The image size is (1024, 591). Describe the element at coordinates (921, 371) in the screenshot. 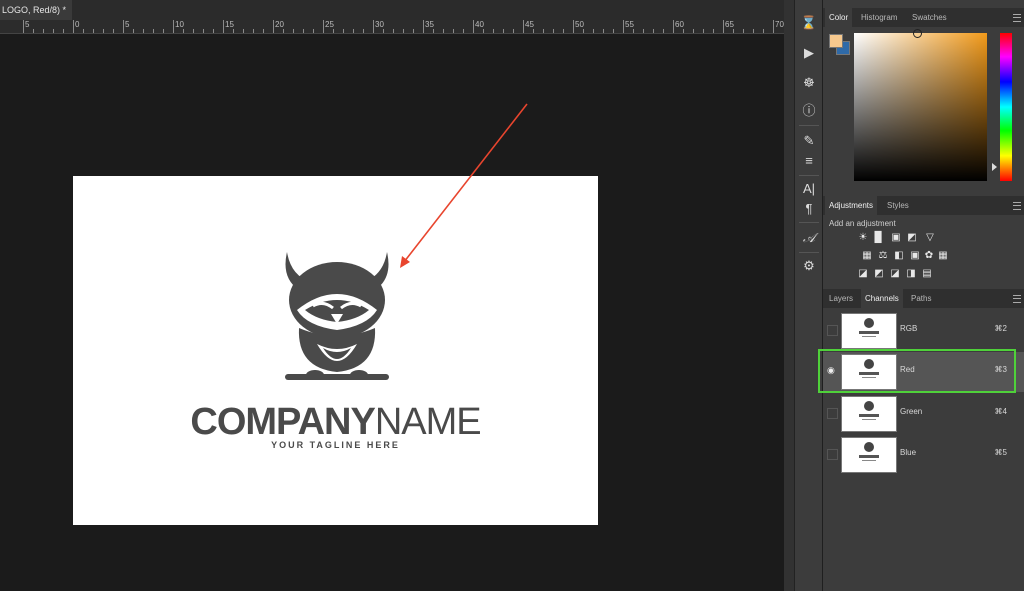

I see `channel-row-red: ◉ Red ⌘3` at that location.